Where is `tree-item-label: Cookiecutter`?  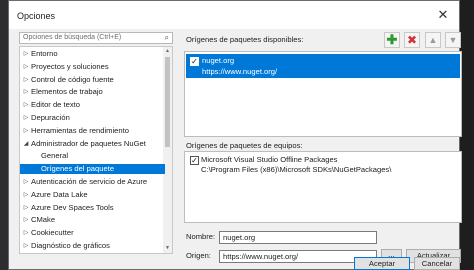
tree-item-label: Cookiecutter is located at coordinates (52, 233).